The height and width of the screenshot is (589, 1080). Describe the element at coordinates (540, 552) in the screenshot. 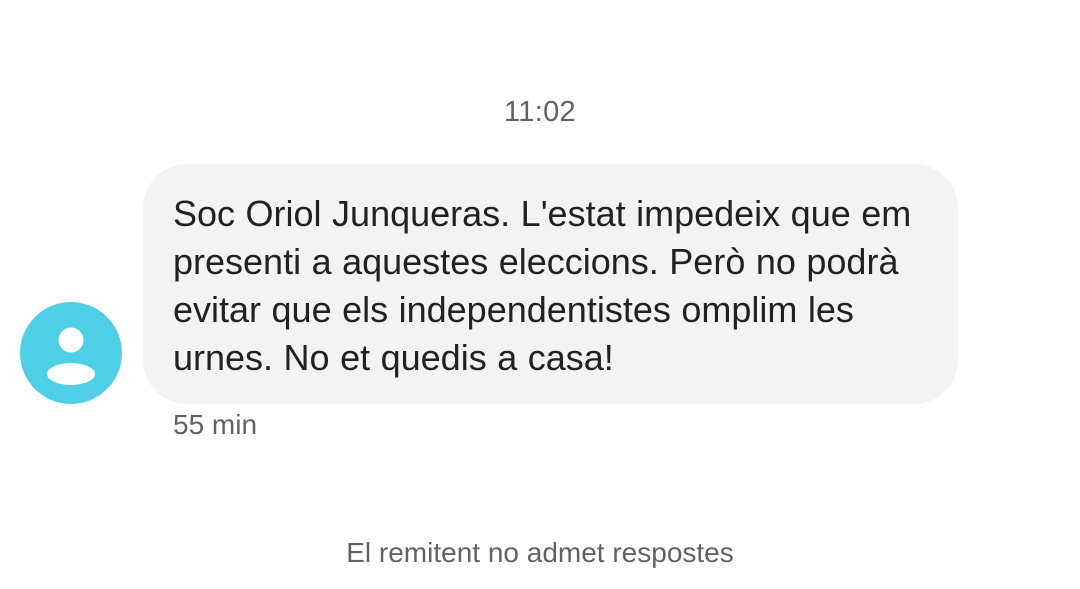

I see `no-reply-notice: El remitent no admet respostes` at that location.